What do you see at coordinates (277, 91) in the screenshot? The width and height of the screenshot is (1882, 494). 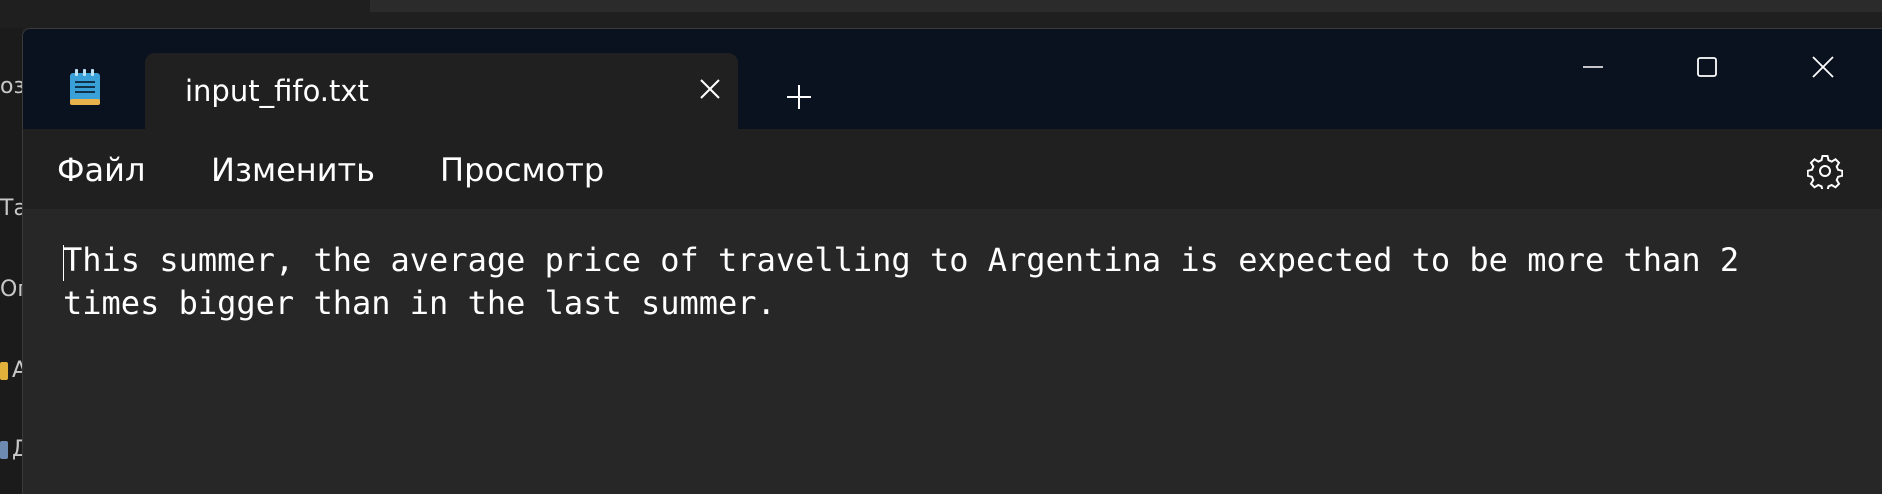 I see `tab-title: input_fifo.txt` at bounding box center [277, 91].